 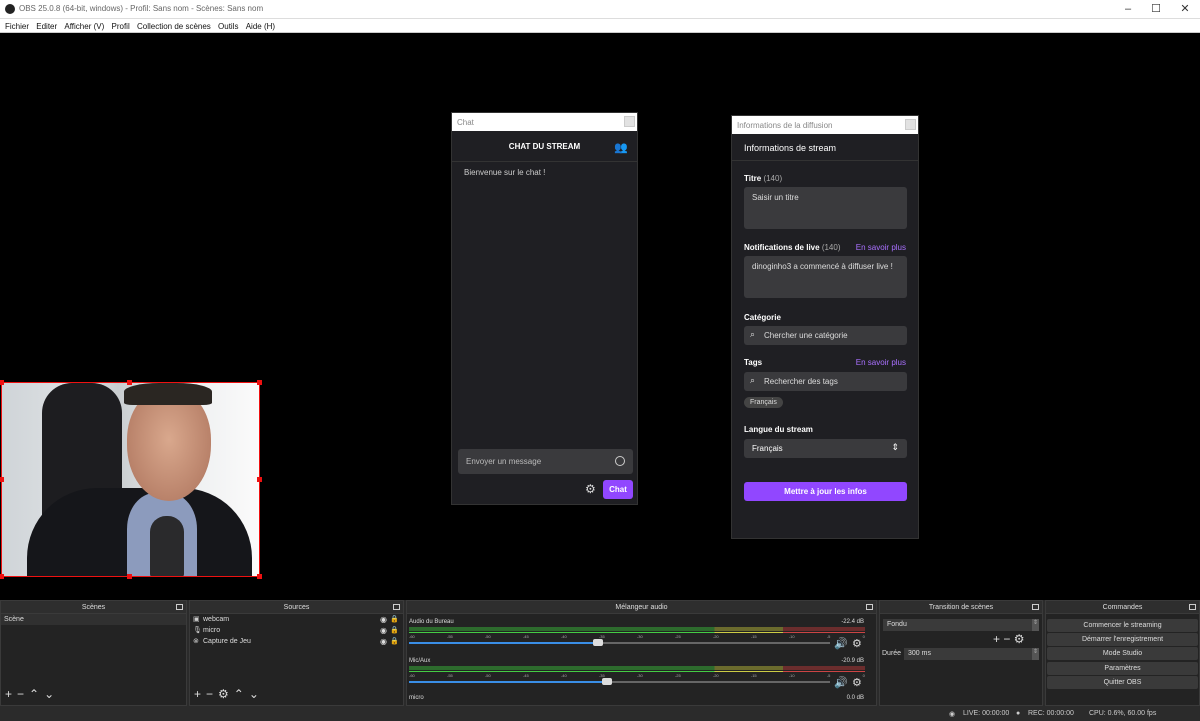 What do you see at coordinates (260, 26) in the screenshot?
I see `menu-aide: Aide (H)` at bounding box center [260, 26].